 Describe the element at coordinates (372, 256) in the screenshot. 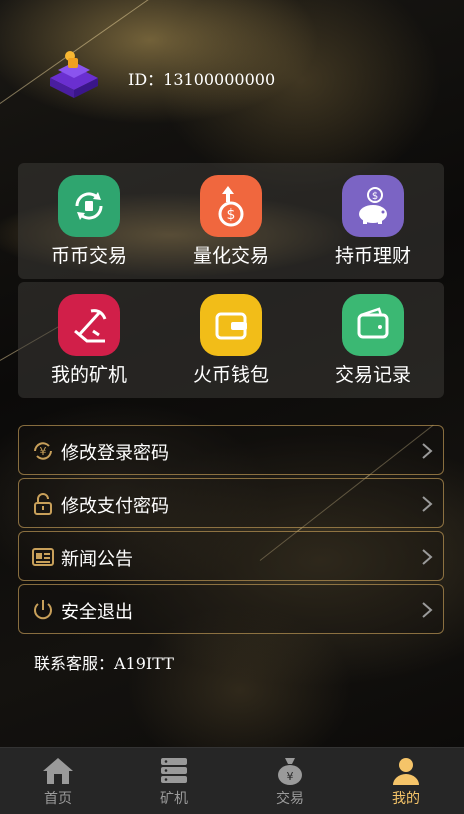

I see `tile-label: 持币理财` at that location.